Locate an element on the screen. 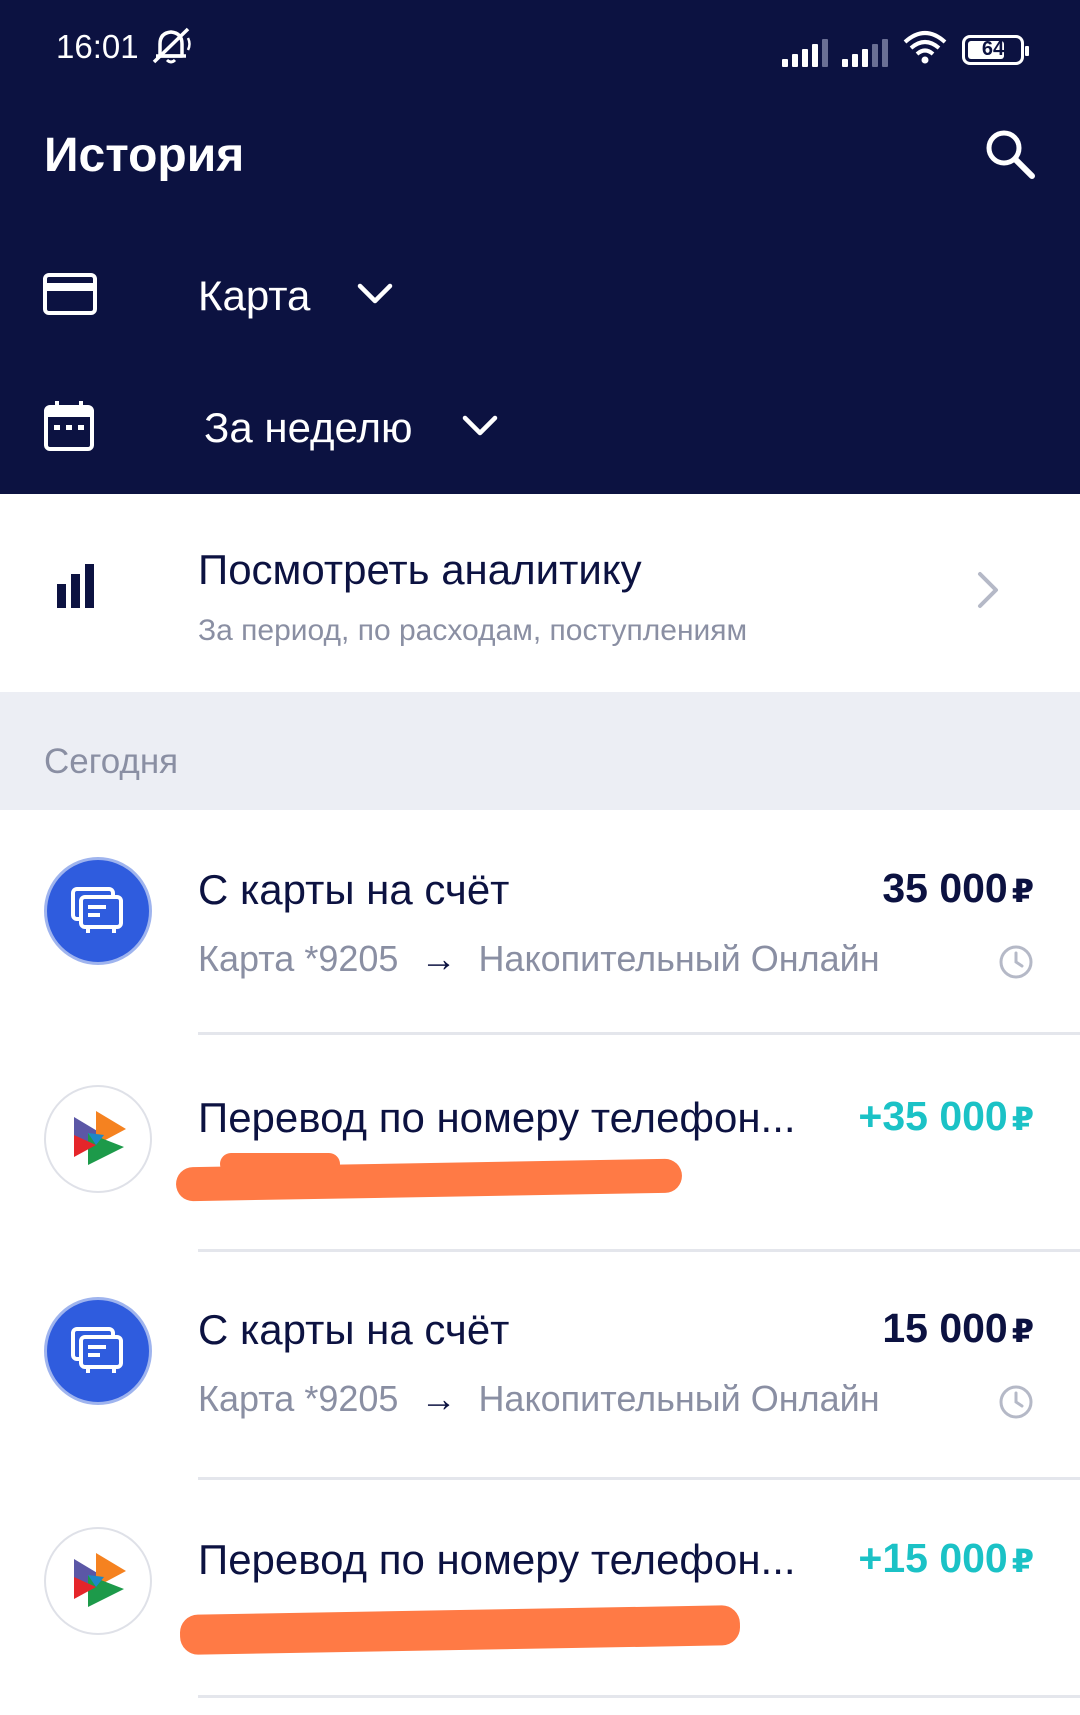  transaction-amount: +15 000 ₽ is located at coordinates (946, 1558).